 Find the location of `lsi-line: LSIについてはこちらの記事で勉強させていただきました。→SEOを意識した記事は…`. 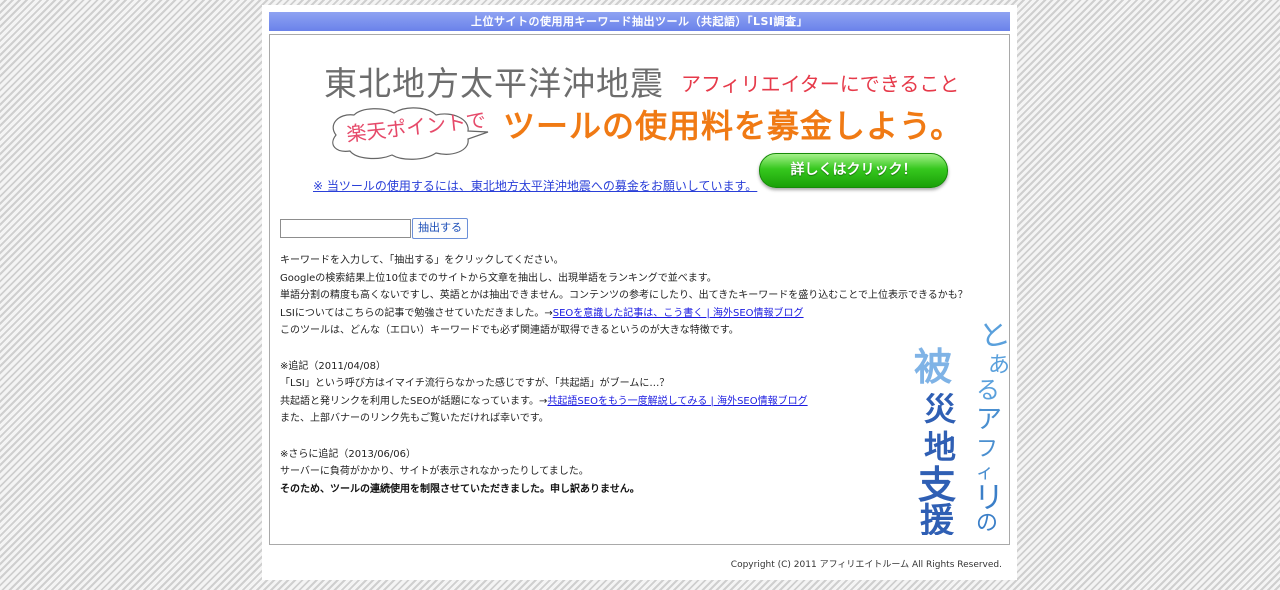

lsi-line: LSIについてはこちらの記事で勉強させていただきました。→SEOを意識した記事は… is located at coordinates (542, 313).